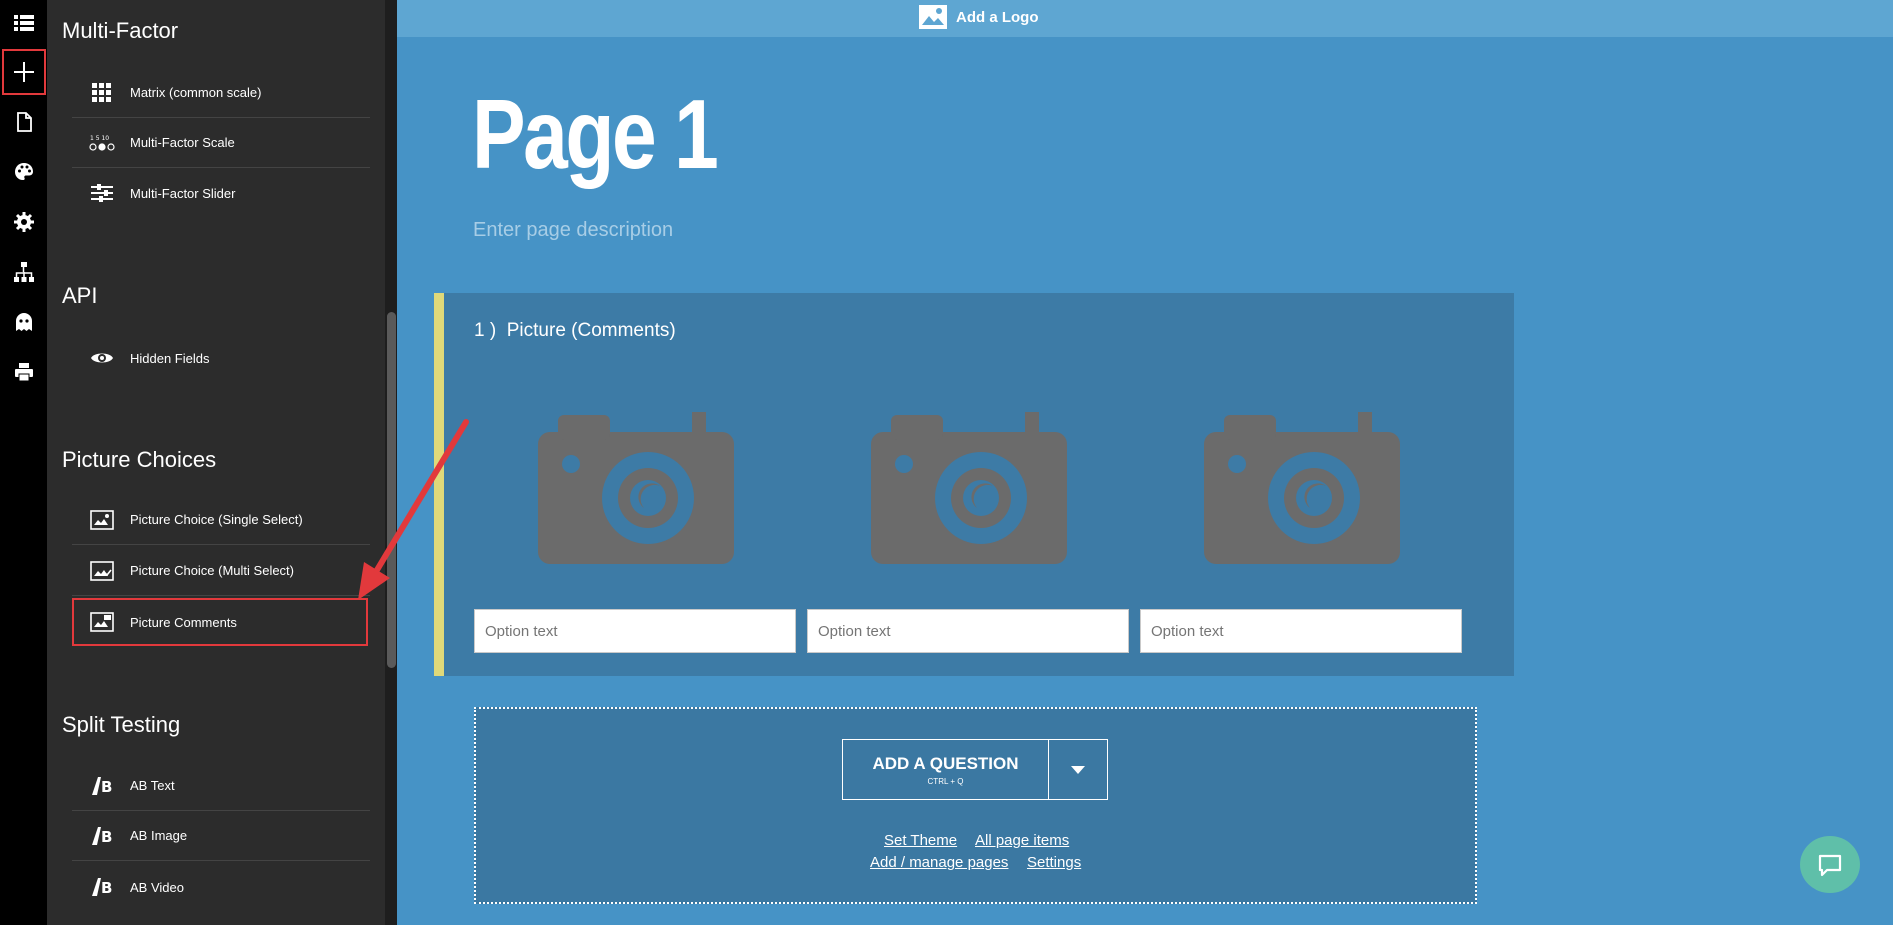 The width and height of the screenshot is (1893, 925). What do you see at coordinates (1145, 18) in the screenshot?
I see `logo-bar` at bounding box center [1145, 18].